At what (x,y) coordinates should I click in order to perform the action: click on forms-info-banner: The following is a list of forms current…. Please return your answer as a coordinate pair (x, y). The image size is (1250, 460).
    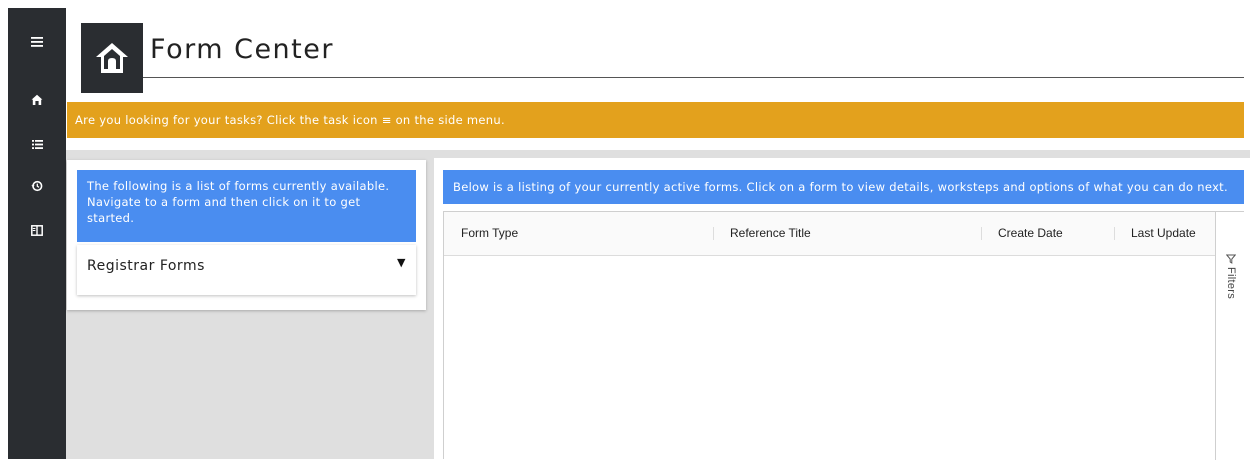
    Looking at the image, I should click on (246, 206).